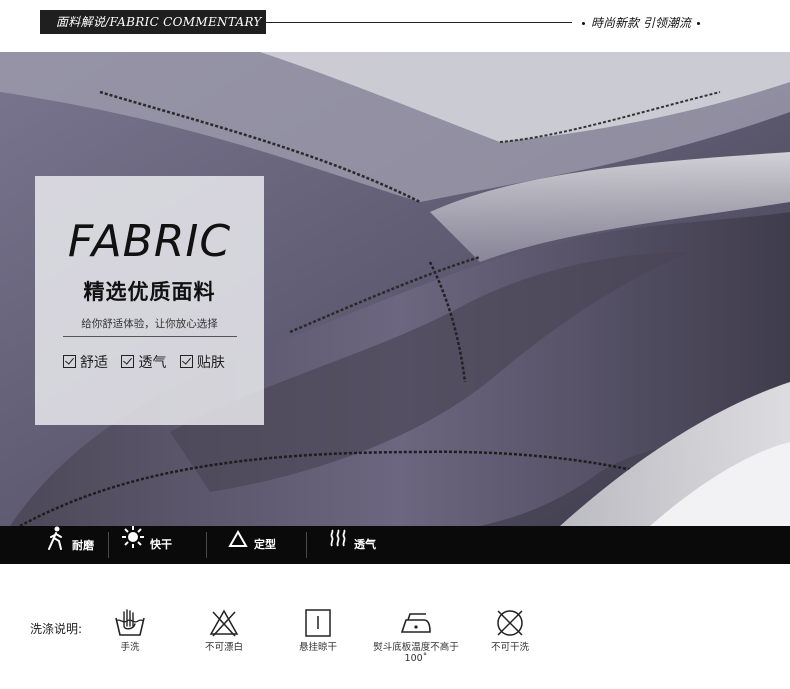 This screenshot has width=790, height=689. I want to click on hang-dry-icon, so click(318, 623).